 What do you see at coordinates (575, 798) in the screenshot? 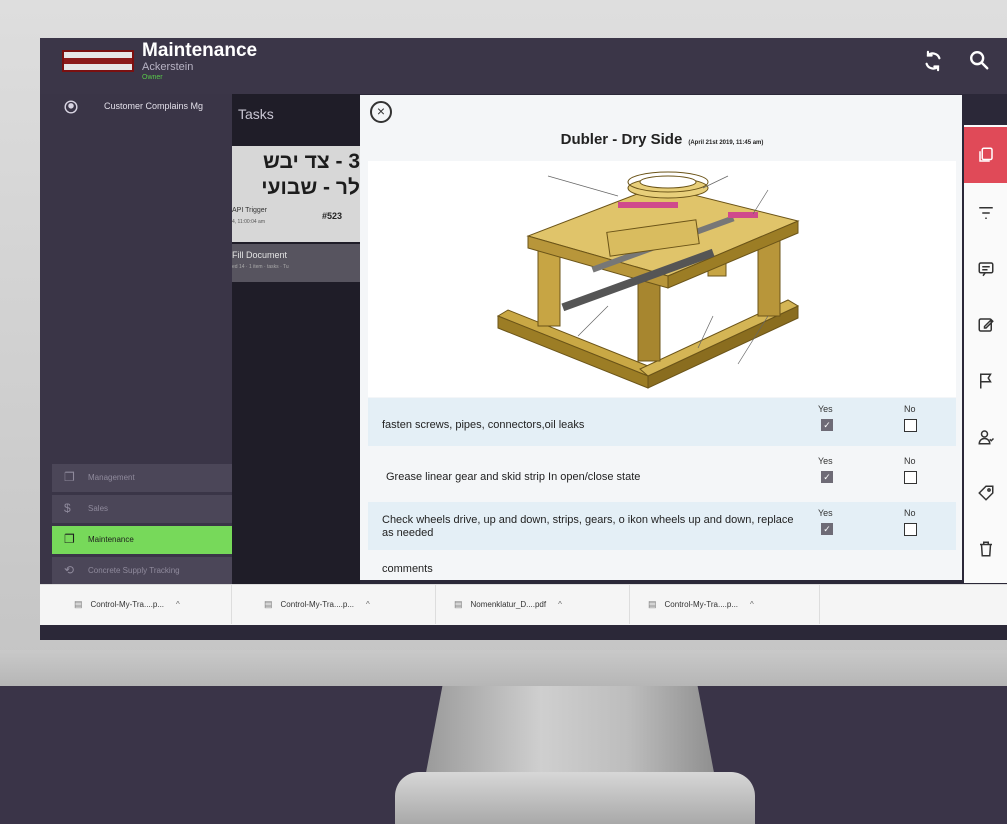
I see `monitor-stand-base` at bounding box center [575, 798].